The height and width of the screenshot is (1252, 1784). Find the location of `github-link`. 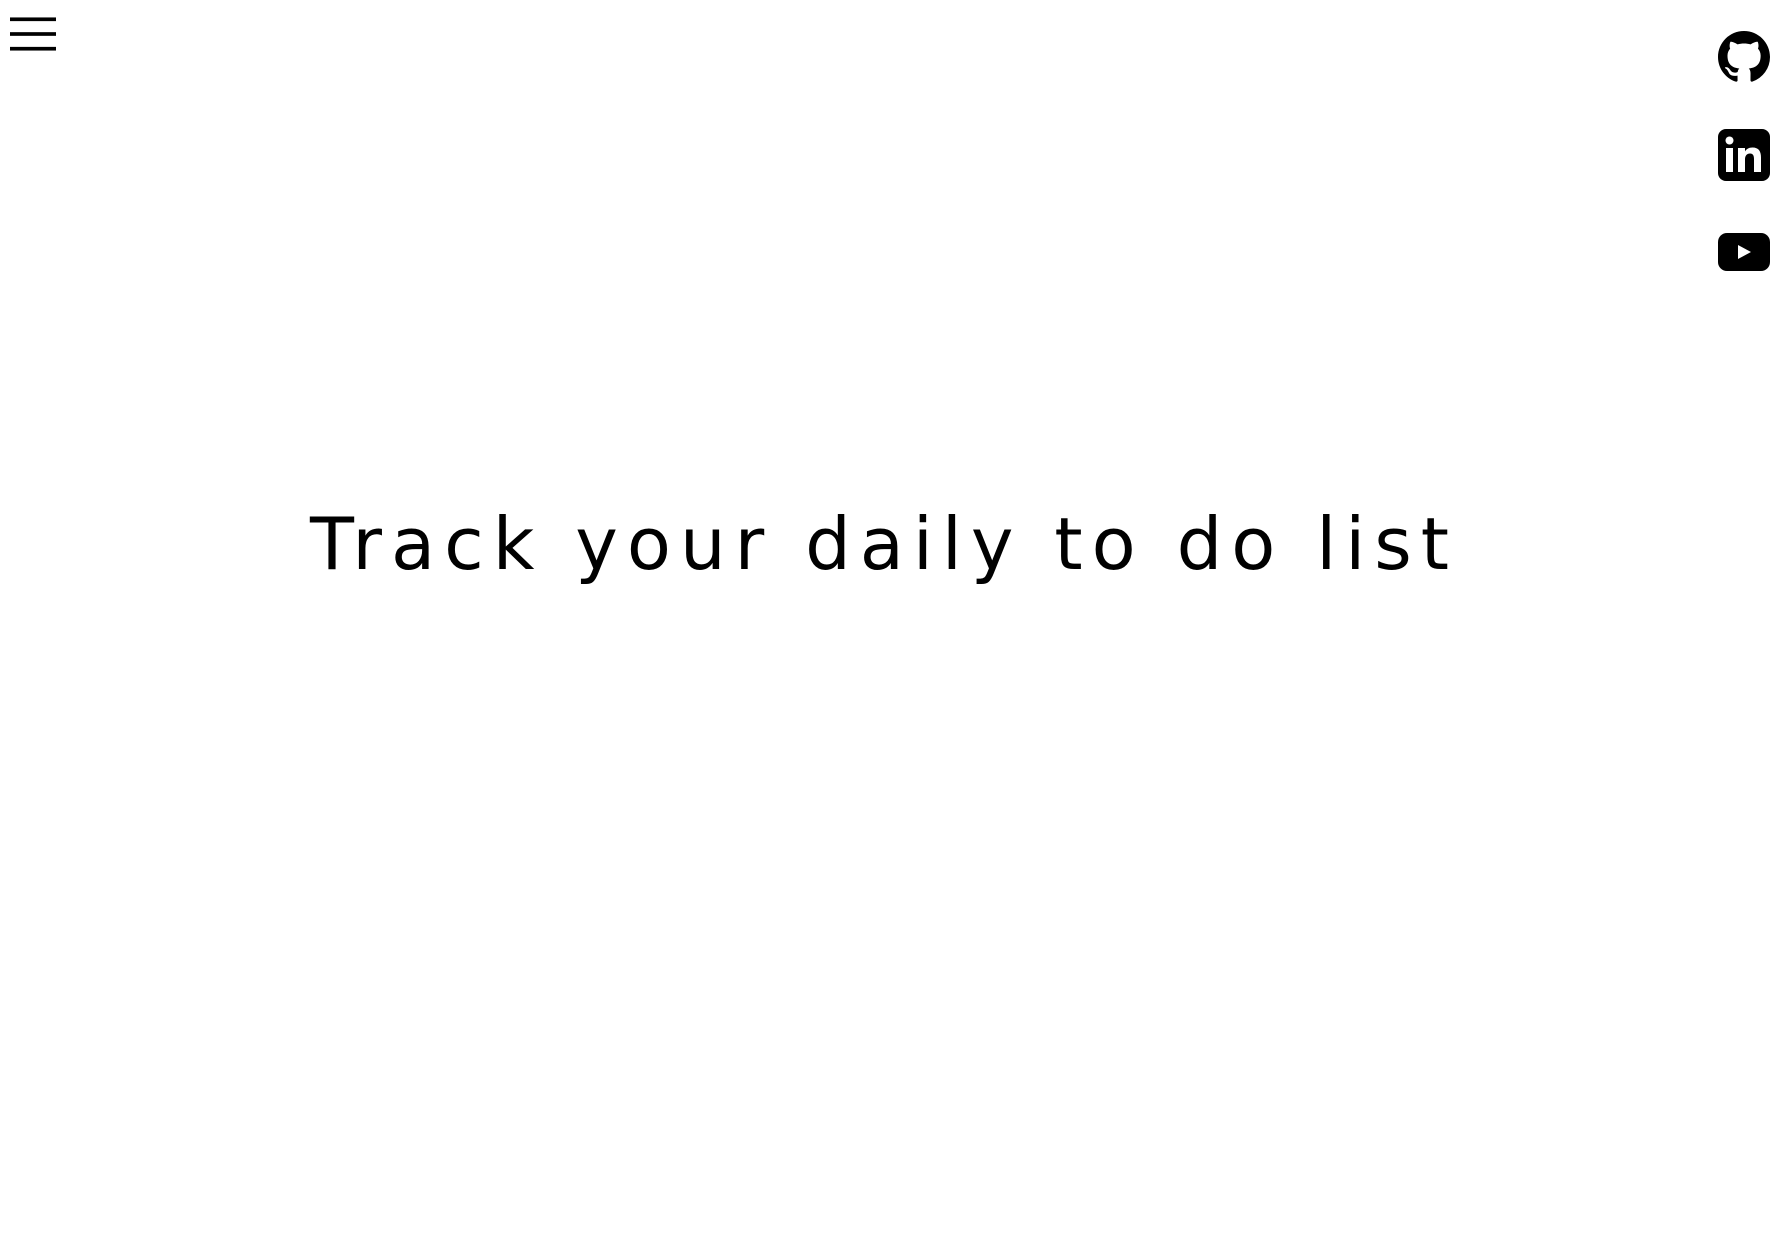

github-link is located at coordinates (1744, 57).